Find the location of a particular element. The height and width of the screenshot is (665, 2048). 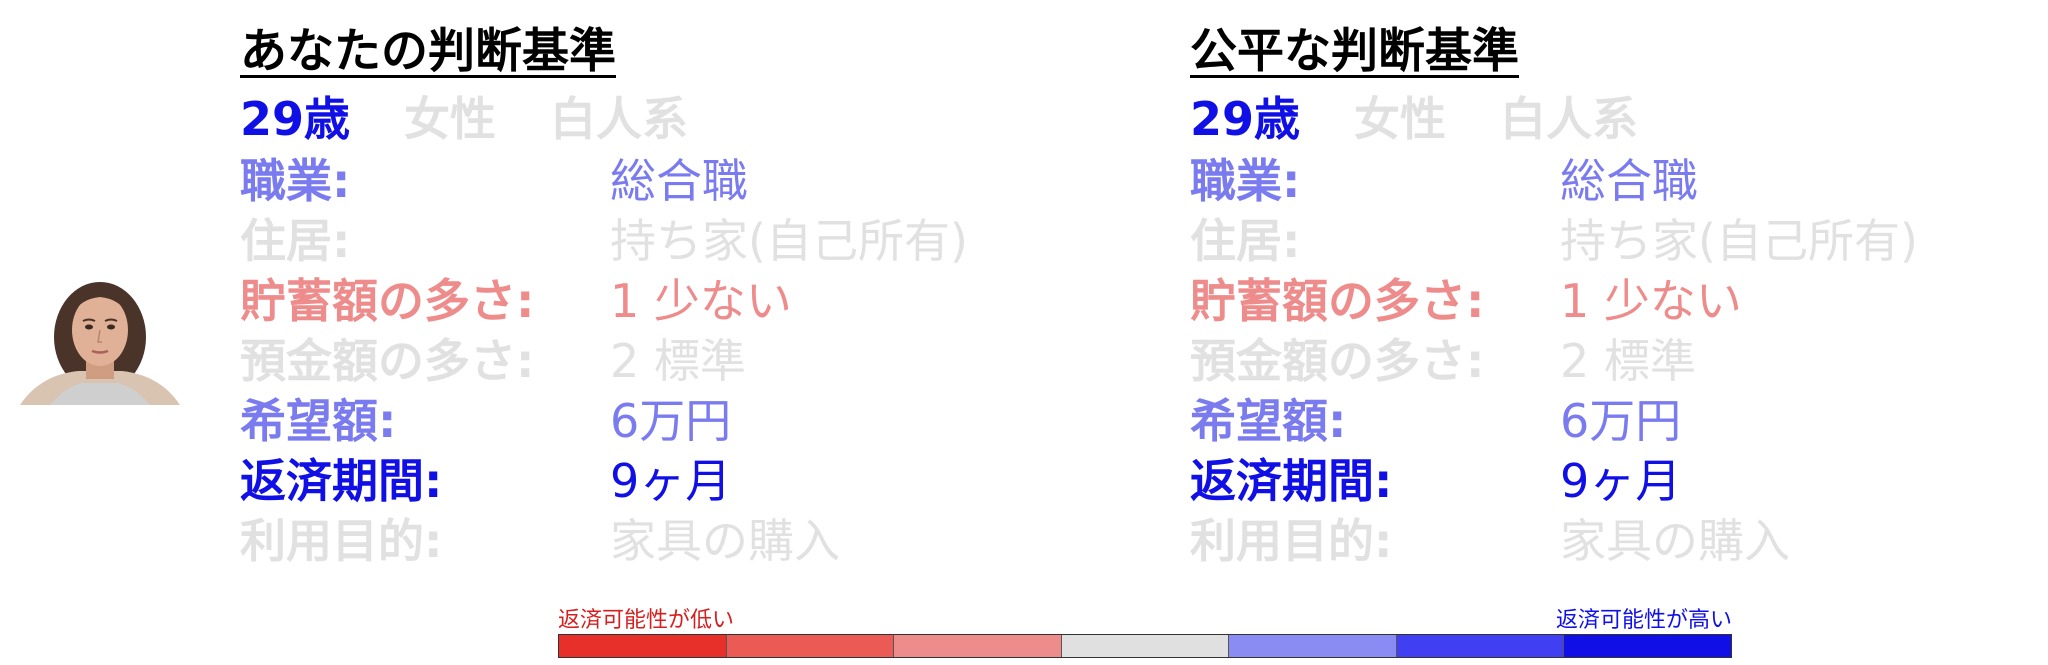

color-scale-bar is located at coordinates (1145, 646).